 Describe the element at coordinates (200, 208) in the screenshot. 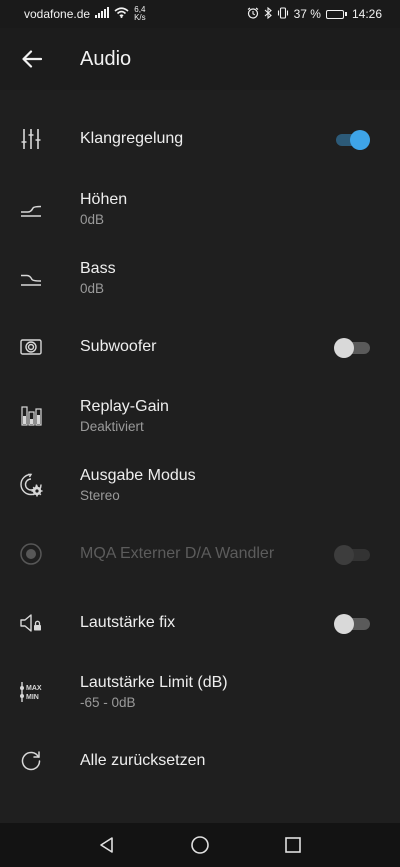

I see `setting-hoehen: Höhen 0dB` at that location.